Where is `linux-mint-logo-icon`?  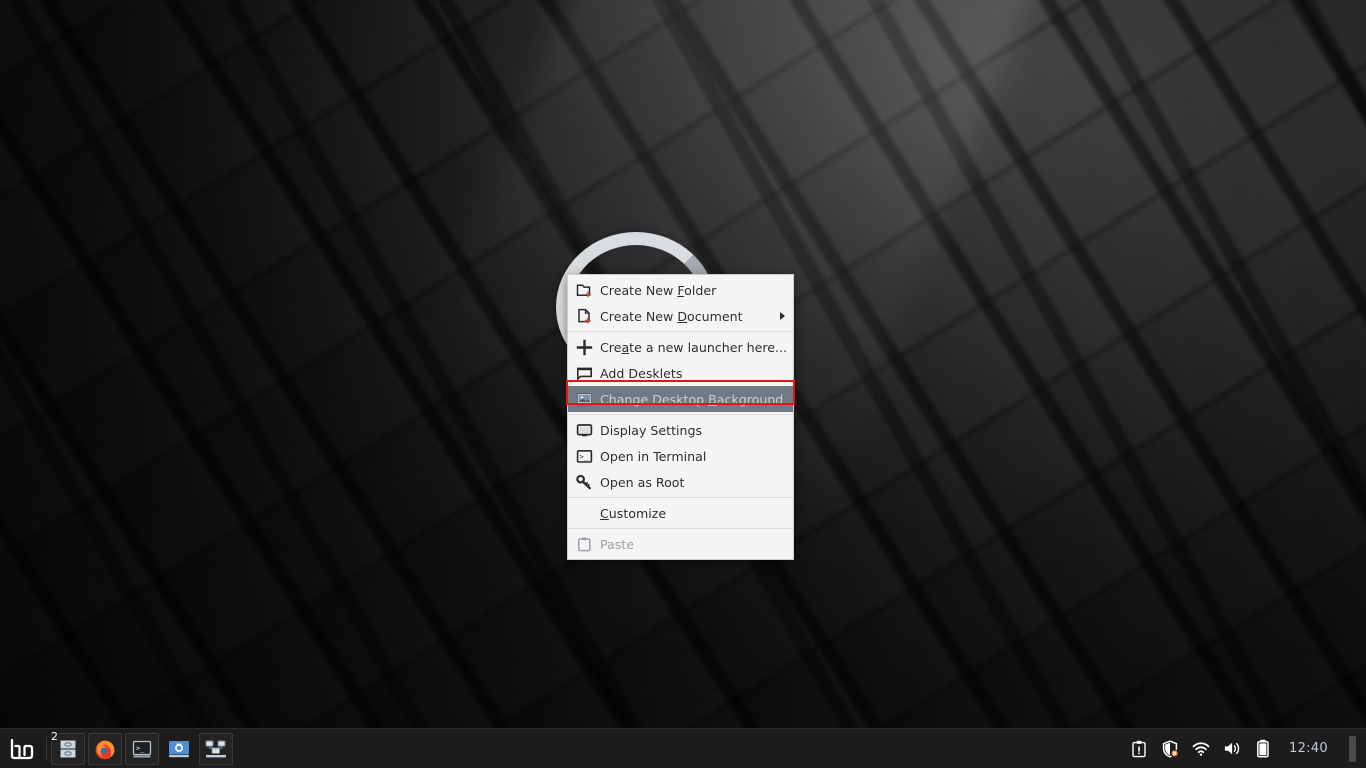
linux-mint-logo-icon is located at coordinates (22, 748).